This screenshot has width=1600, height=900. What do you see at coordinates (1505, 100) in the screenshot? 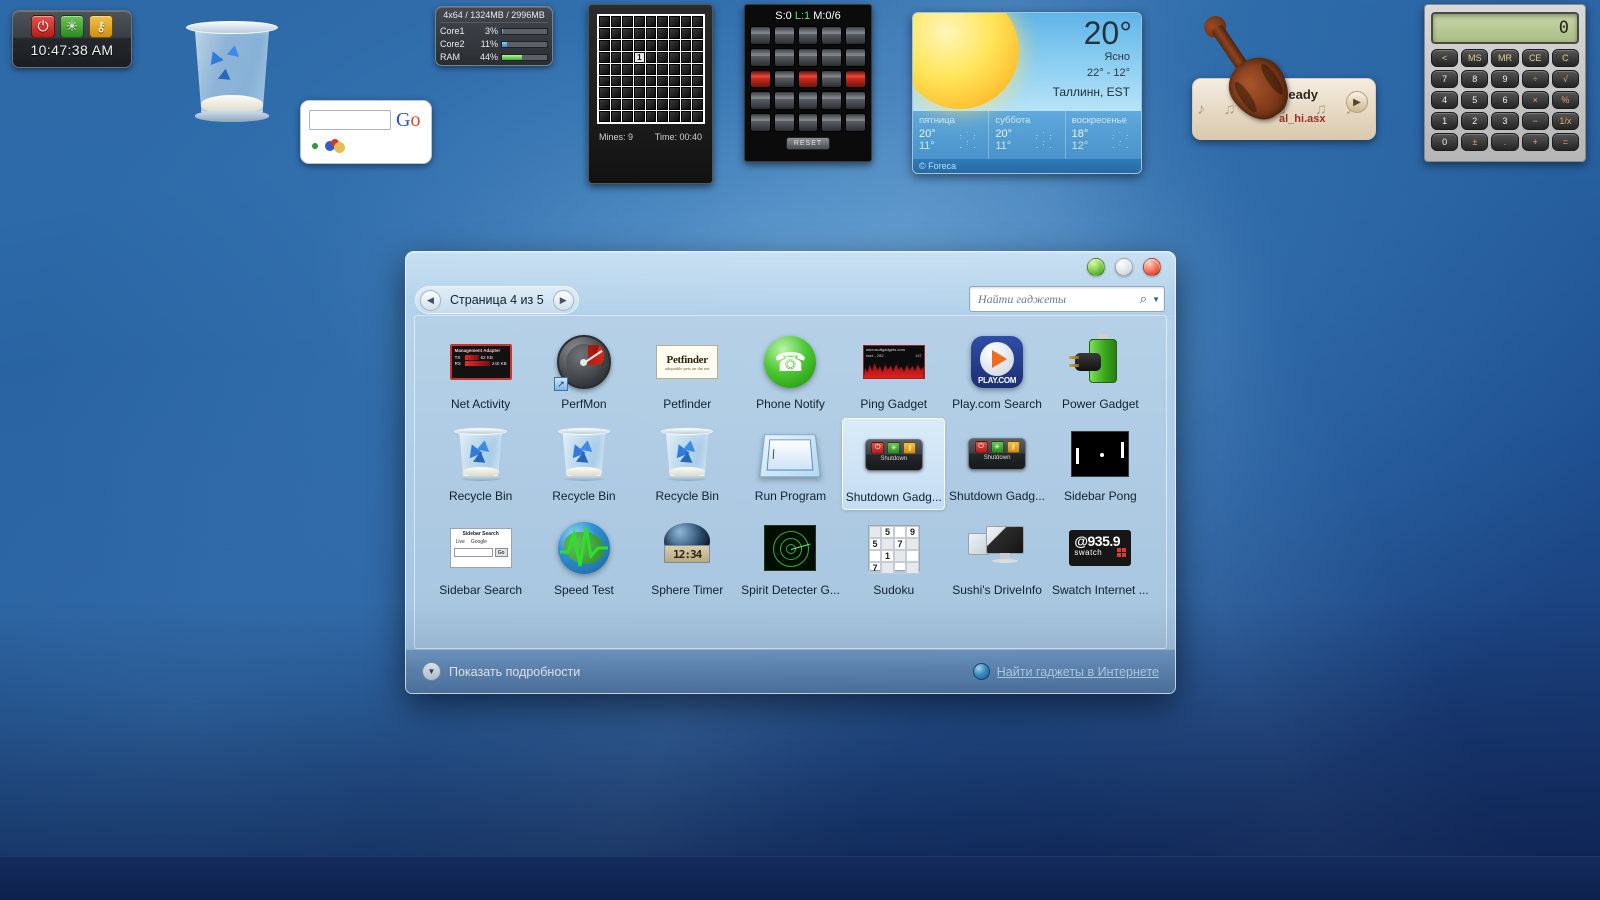
I see `calculator-key: 6` at bounding box center [1505, 100].